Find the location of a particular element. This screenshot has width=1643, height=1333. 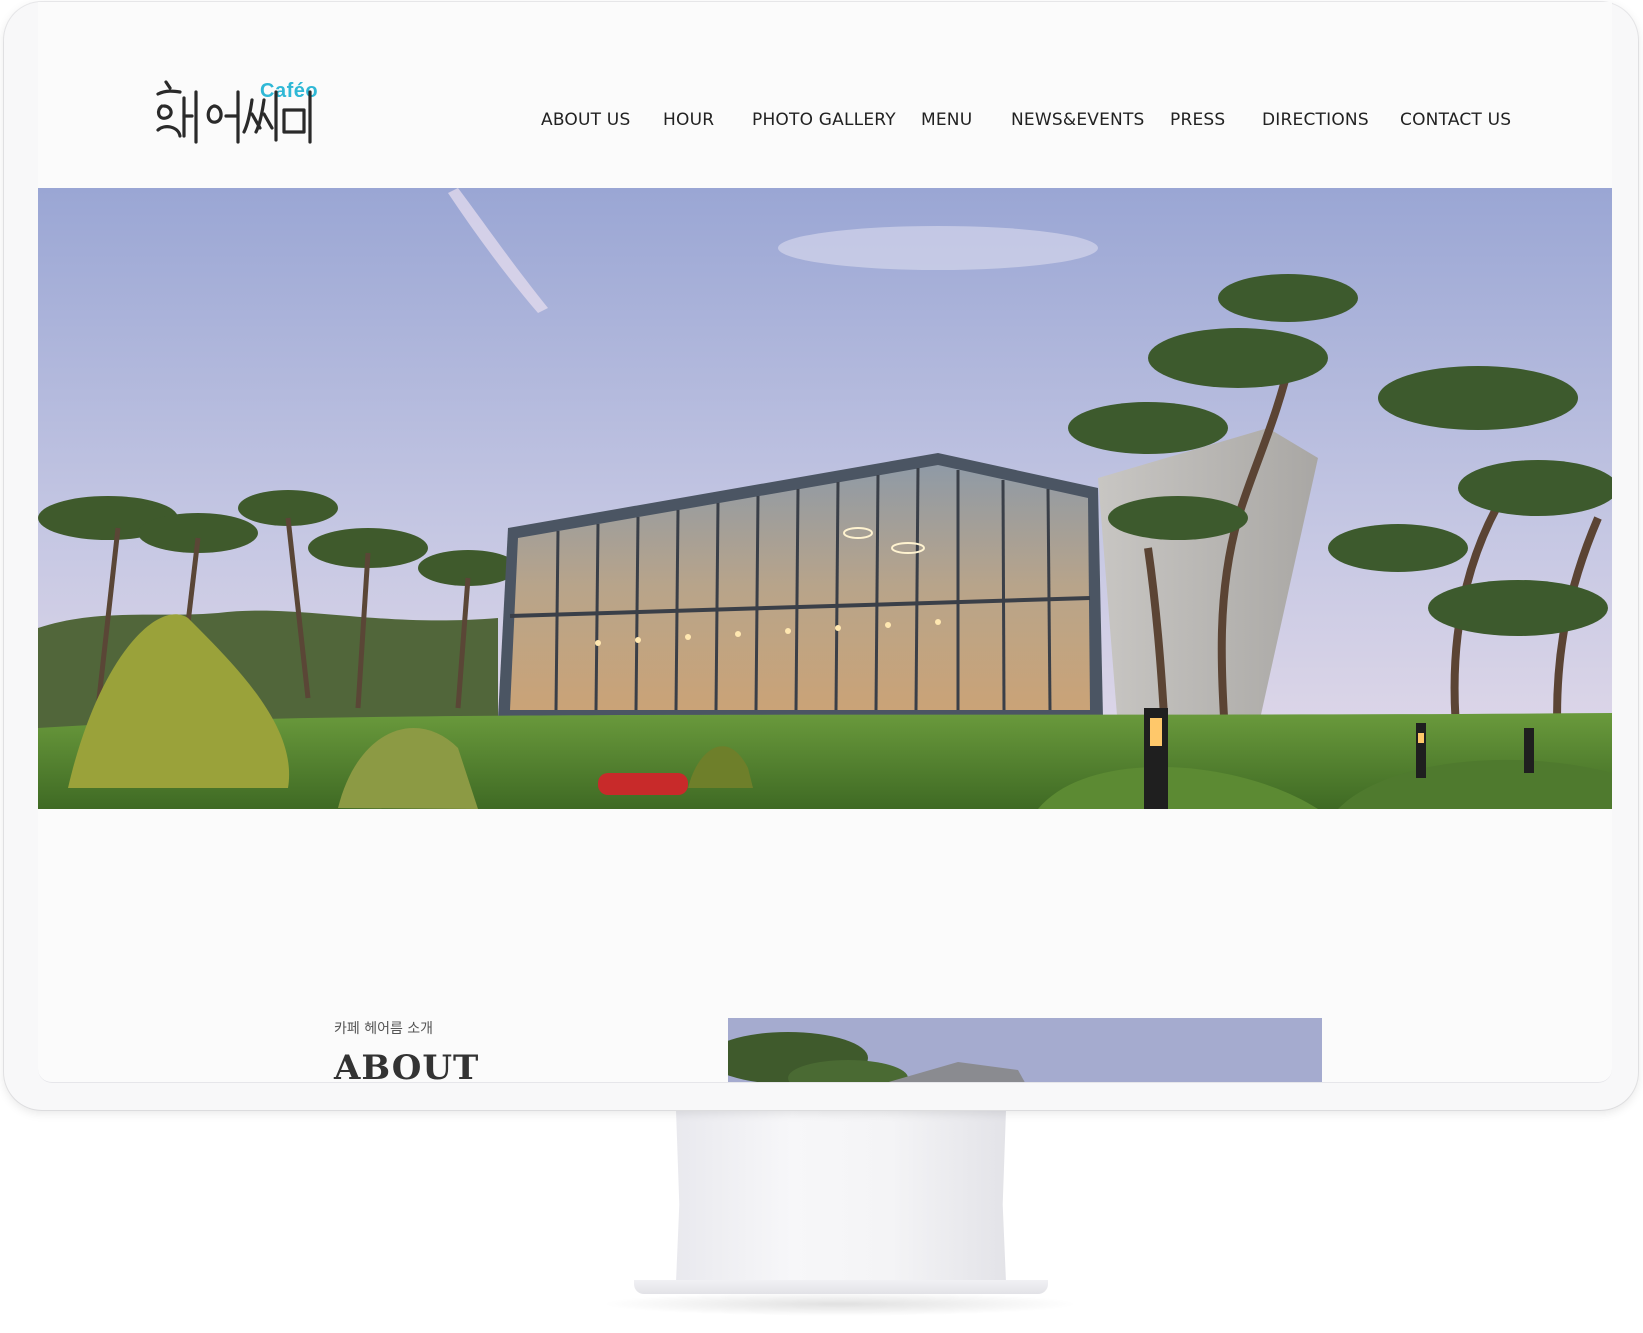

nav-item-photo-gallery: PHOTO GALLERY is located at coordinates (824, 120).